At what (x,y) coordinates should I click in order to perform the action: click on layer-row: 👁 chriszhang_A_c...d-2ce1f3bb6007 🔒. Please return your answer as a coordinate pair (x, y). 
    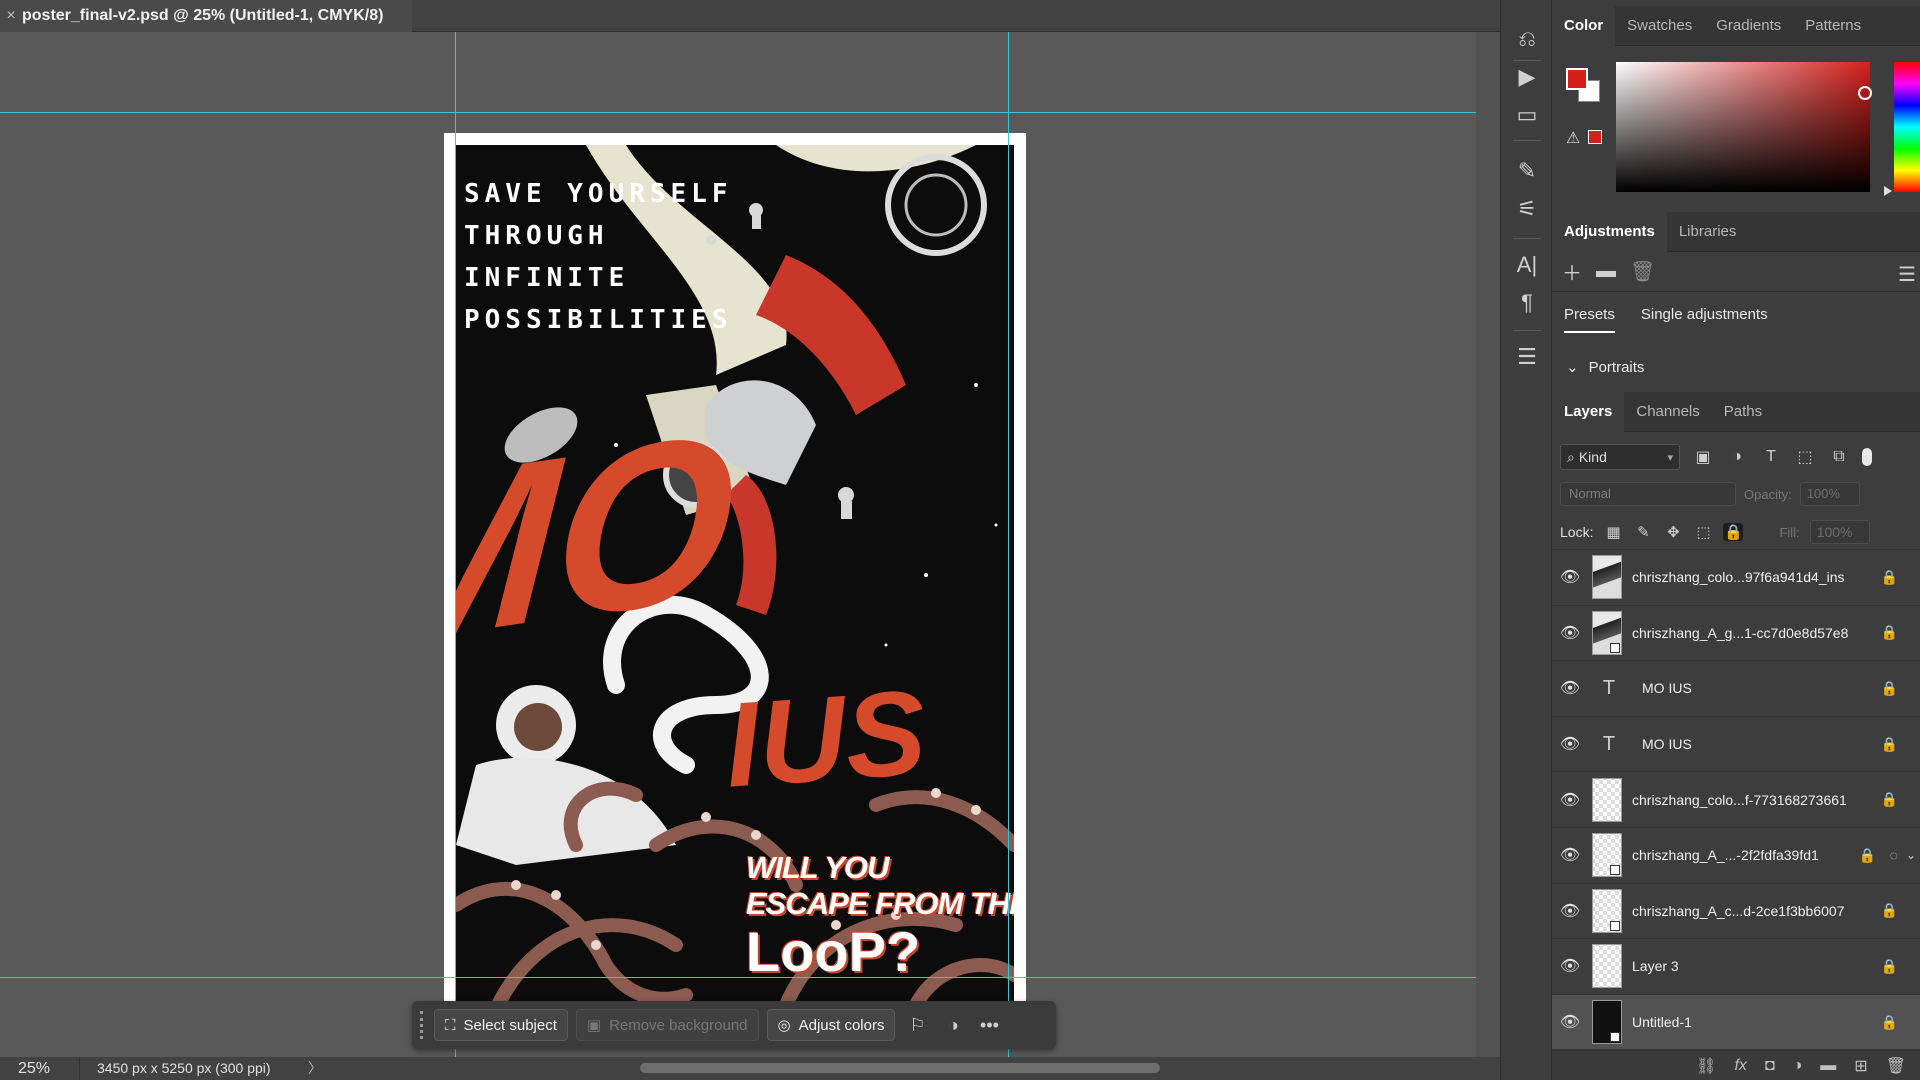
    Looking at the image, I should click on (1736, 910).